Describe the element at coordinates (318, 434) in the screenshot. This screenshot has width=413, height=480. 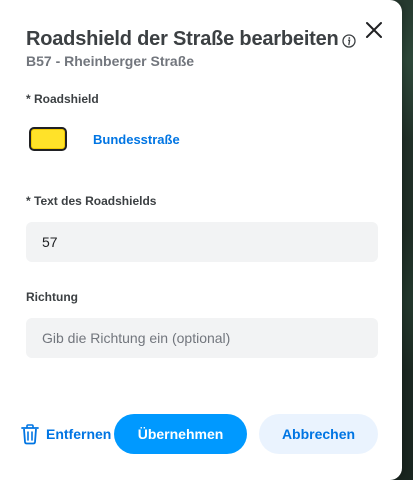
I see `cancel-button: Abbrechen` at that location.